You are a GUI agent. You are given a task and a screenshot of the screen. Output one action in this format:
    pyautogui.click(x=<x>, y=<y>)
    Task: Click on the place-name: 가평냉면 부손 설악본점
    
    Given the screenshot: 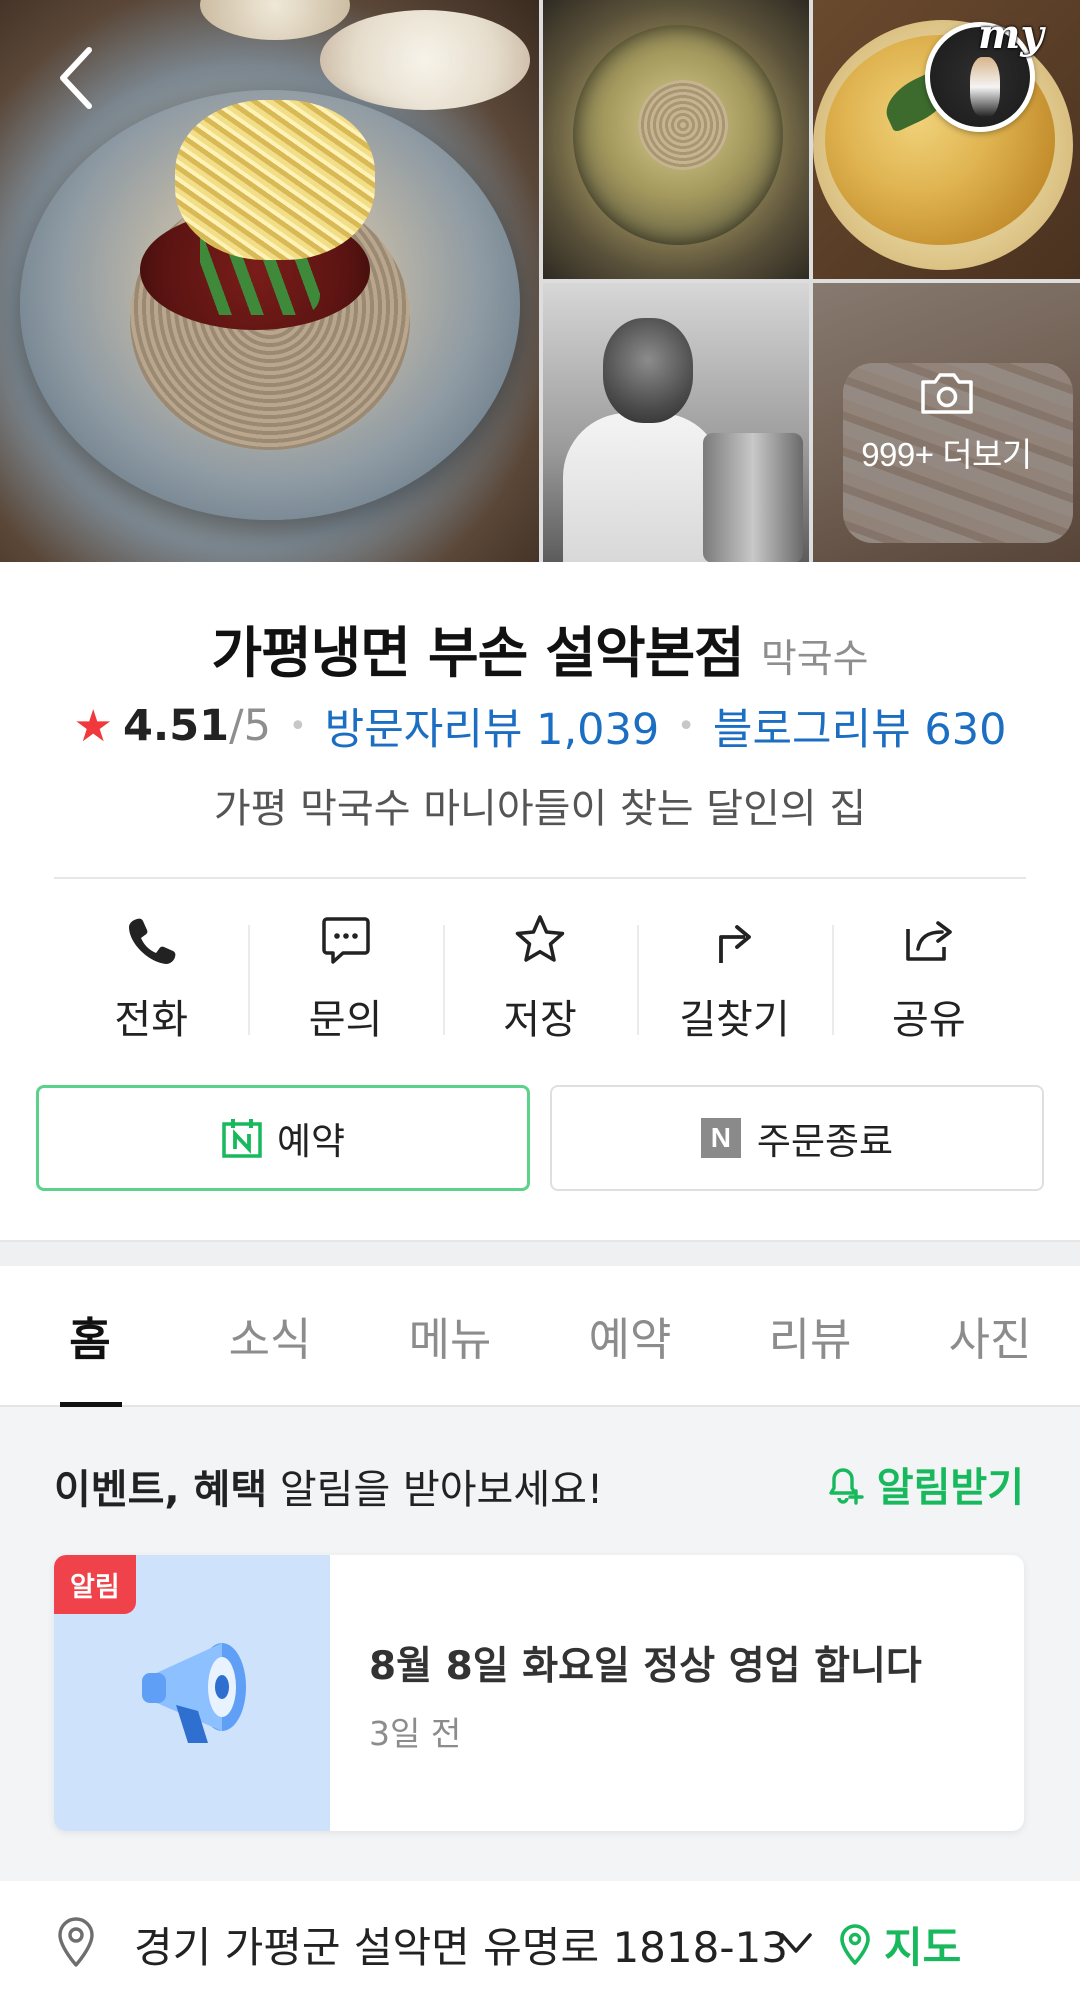 What is the action you would take?
    pyautogui.click(x=477, y=653)
    